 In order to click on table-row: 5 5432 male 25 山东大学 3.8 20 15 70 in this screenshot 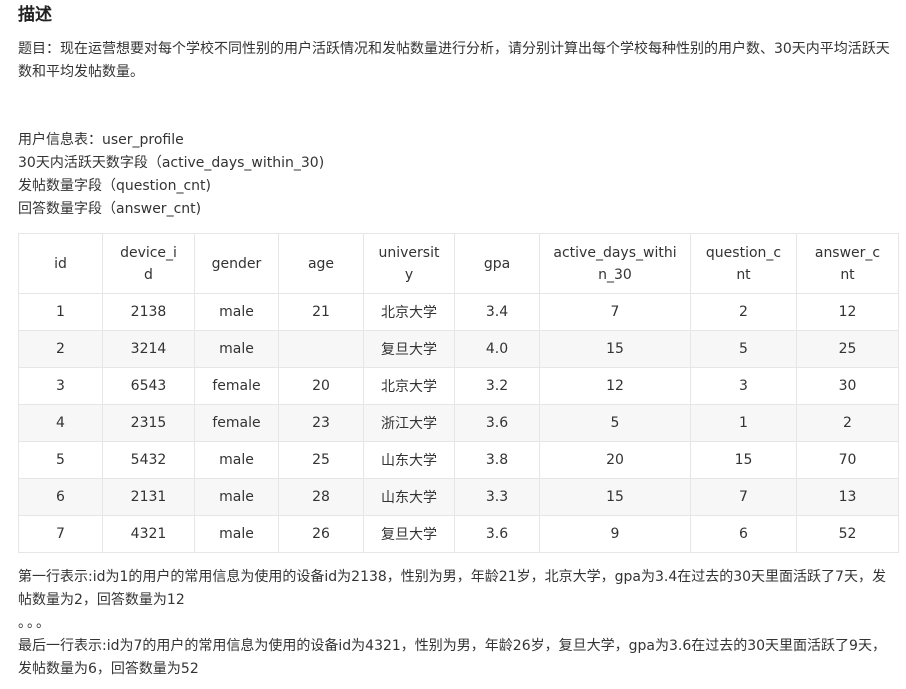, I will do `click(458, 460)`.